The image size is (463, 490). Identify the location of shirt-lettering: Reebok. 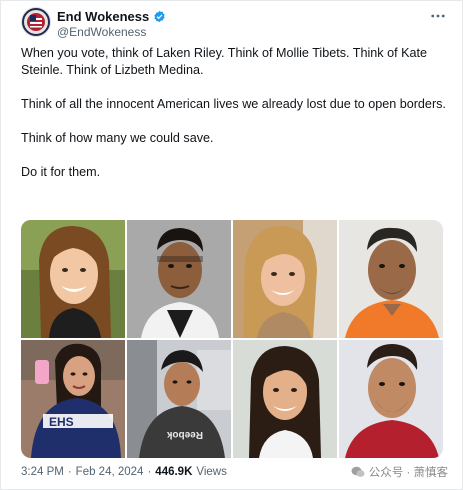
(184, 434).